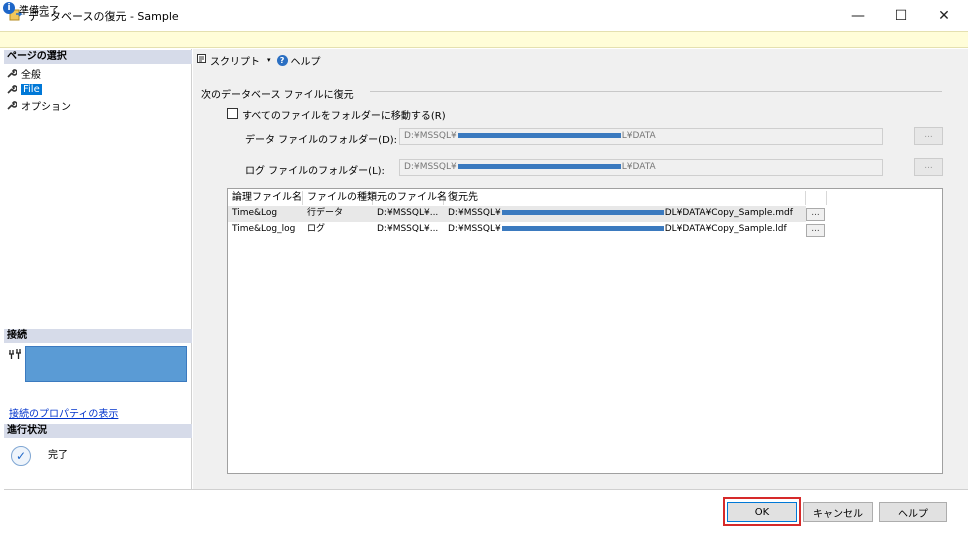 The height and width of the screenshot is (539, 968). Describe the element at coordinates (762, 512) in the screenshot. I see `ok-button: OK` at that location.